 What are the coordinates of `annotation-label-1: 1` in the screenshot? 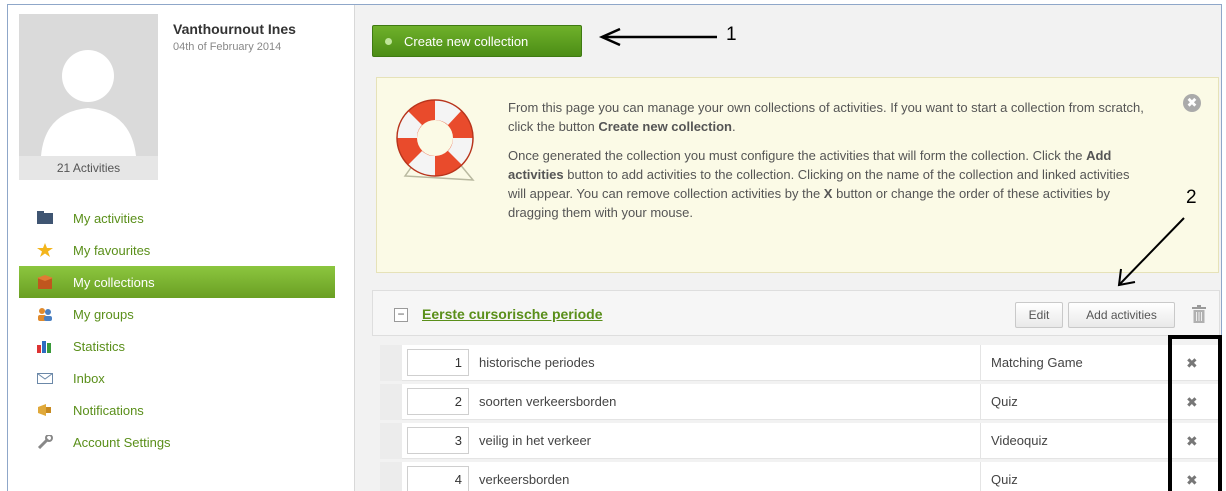 It's located at (731, 34).